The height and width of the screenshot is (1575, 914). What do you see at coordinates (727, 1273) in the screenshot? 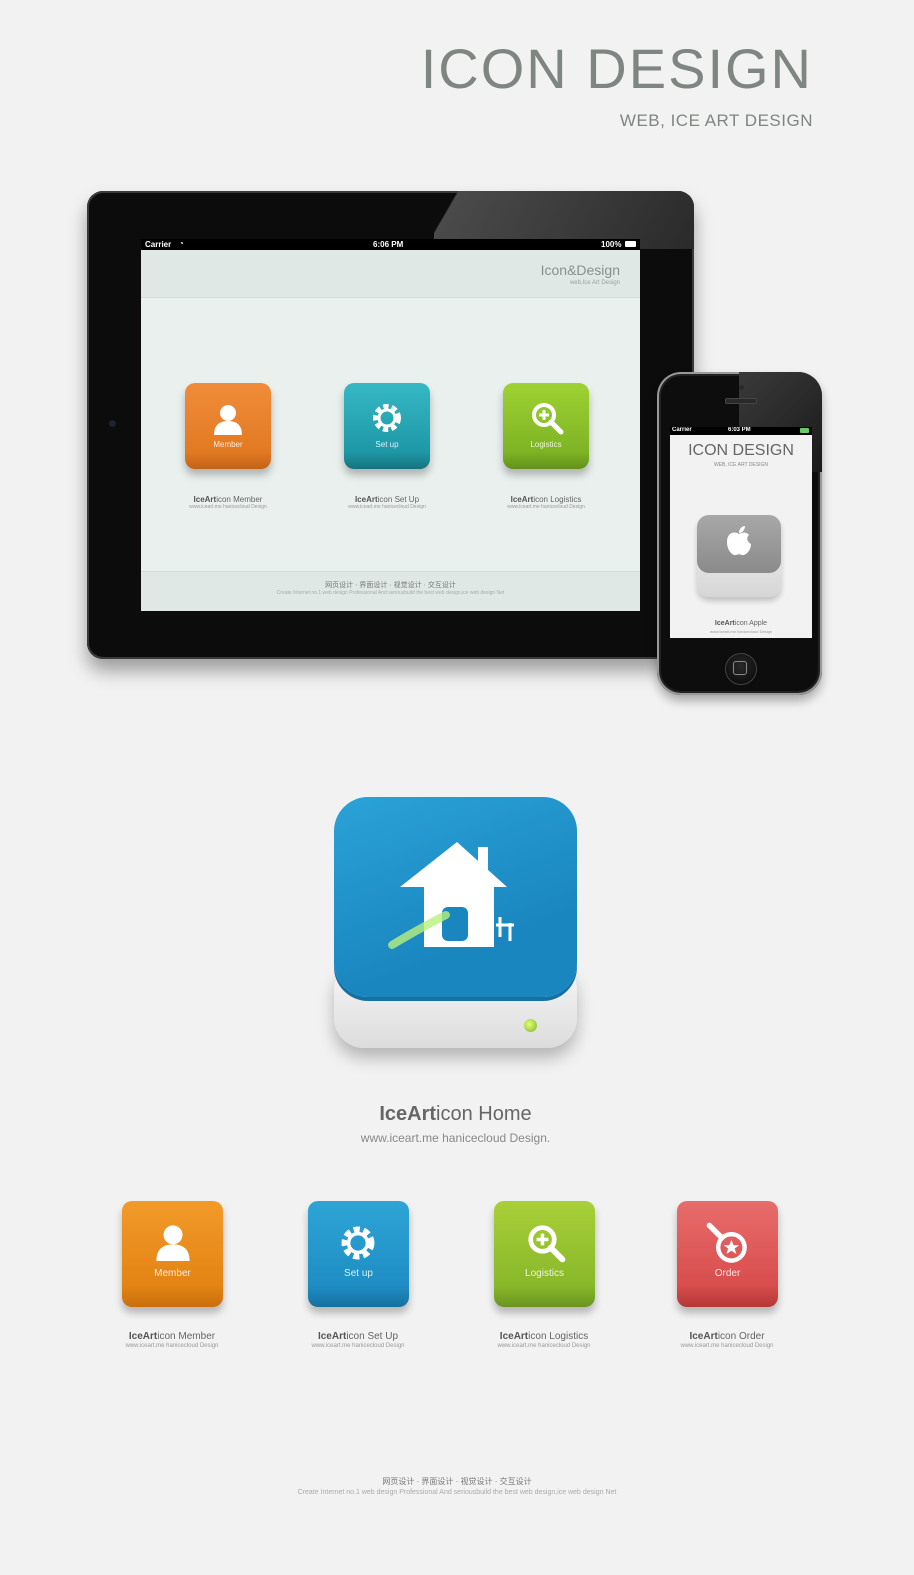
I see `icon-label: Order` at bounding box center [727, 1273].